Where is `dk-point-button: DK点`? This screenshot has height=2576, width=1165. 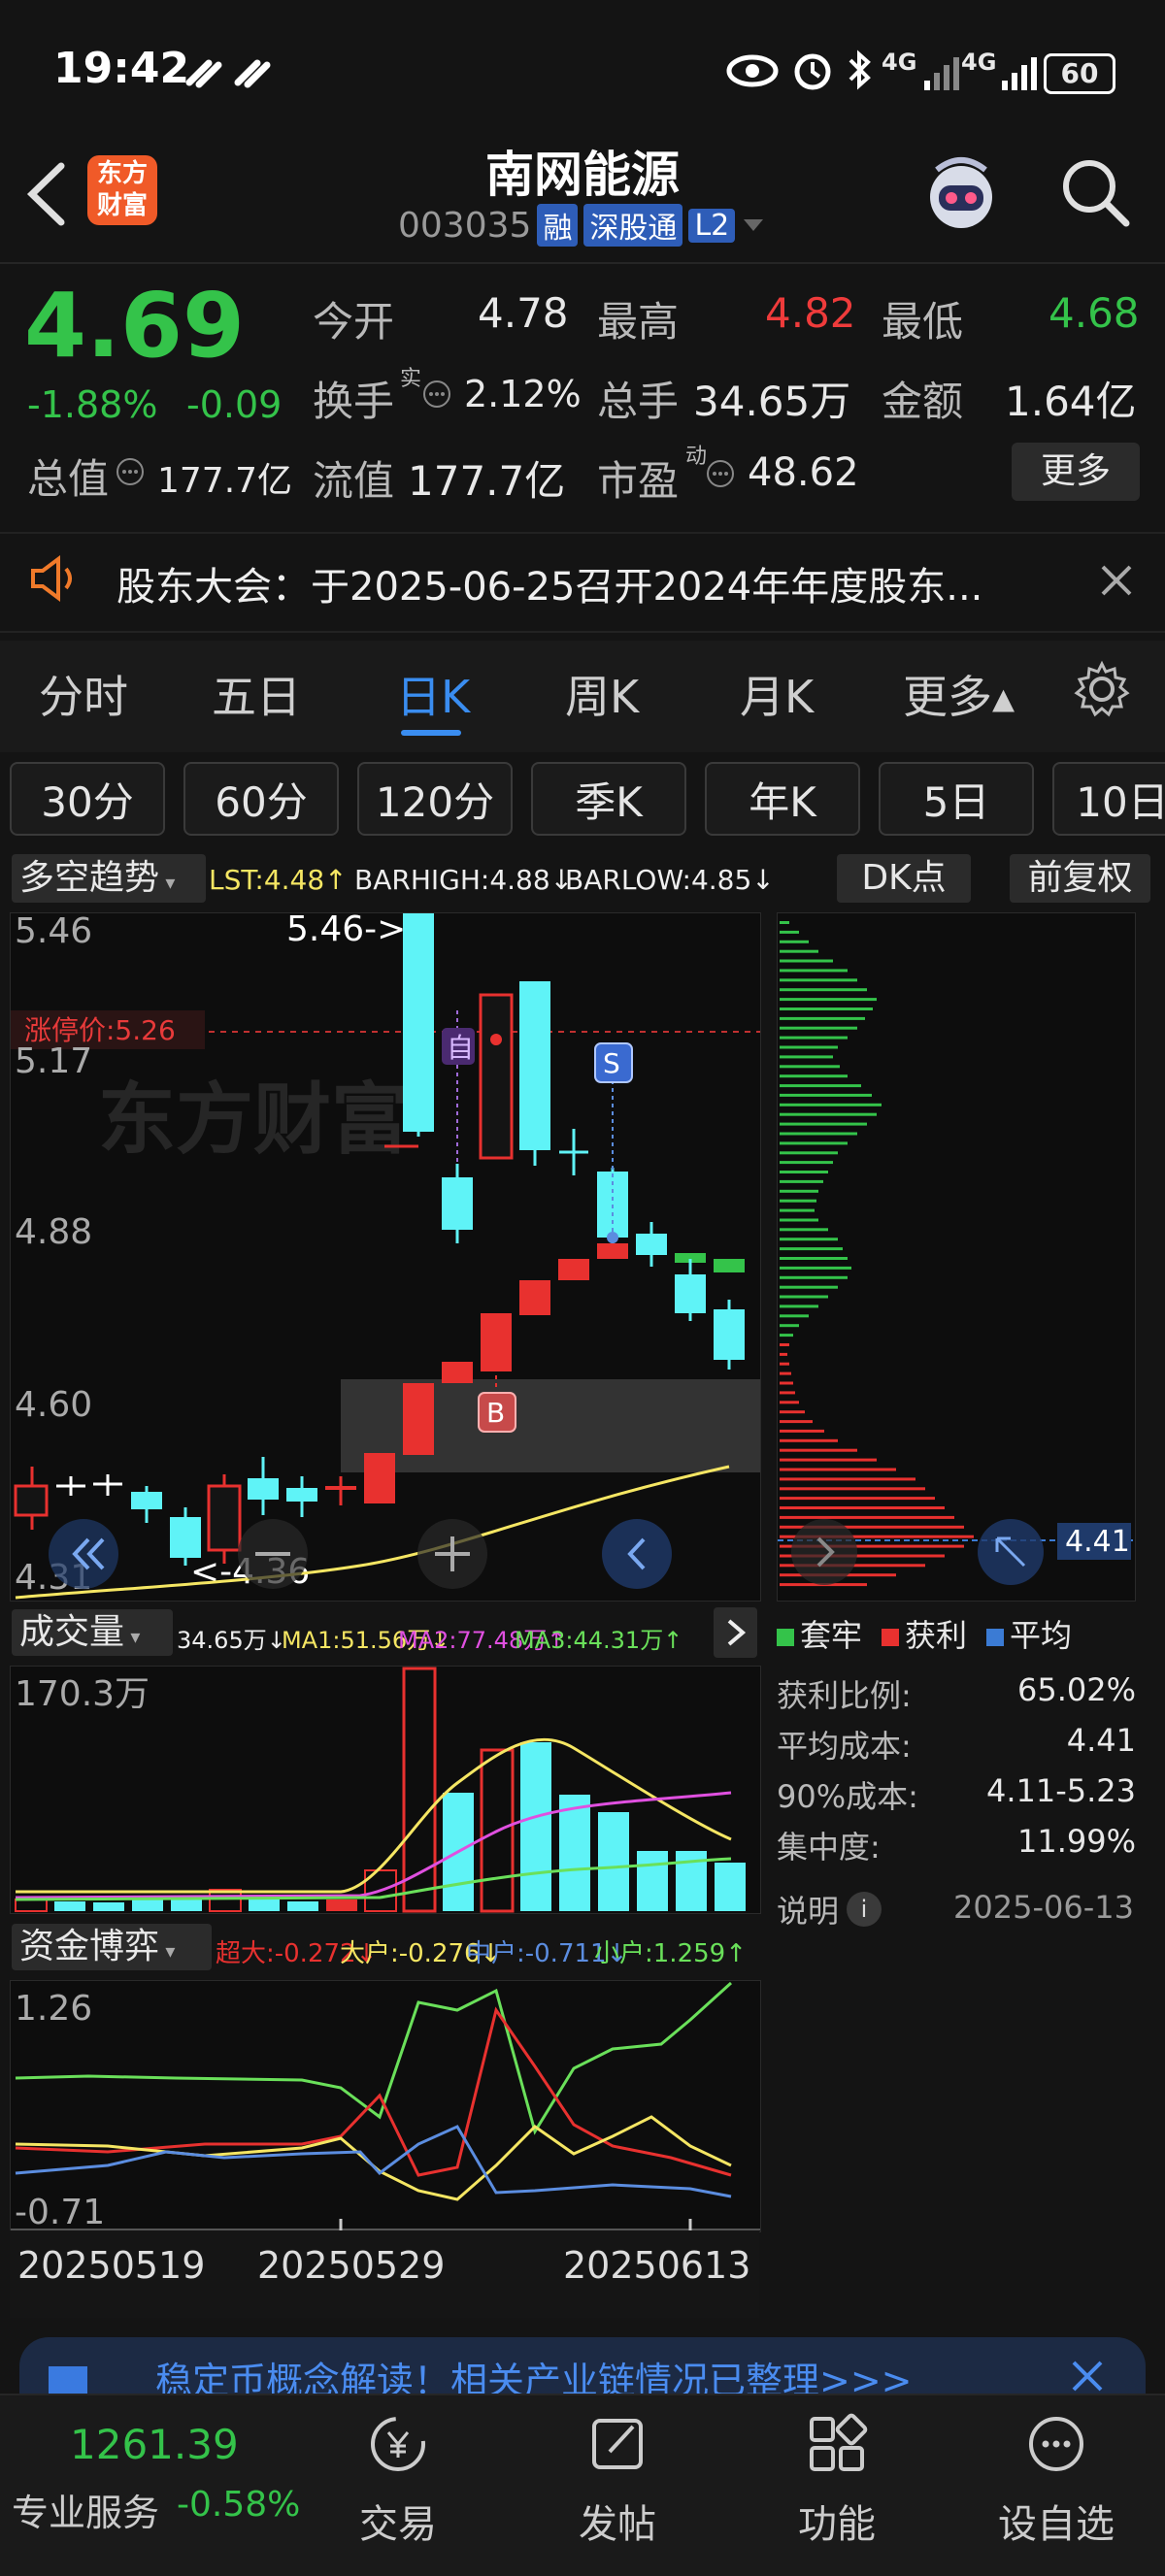
dk-point-button: DK点 is located at coordinates (904, 878).